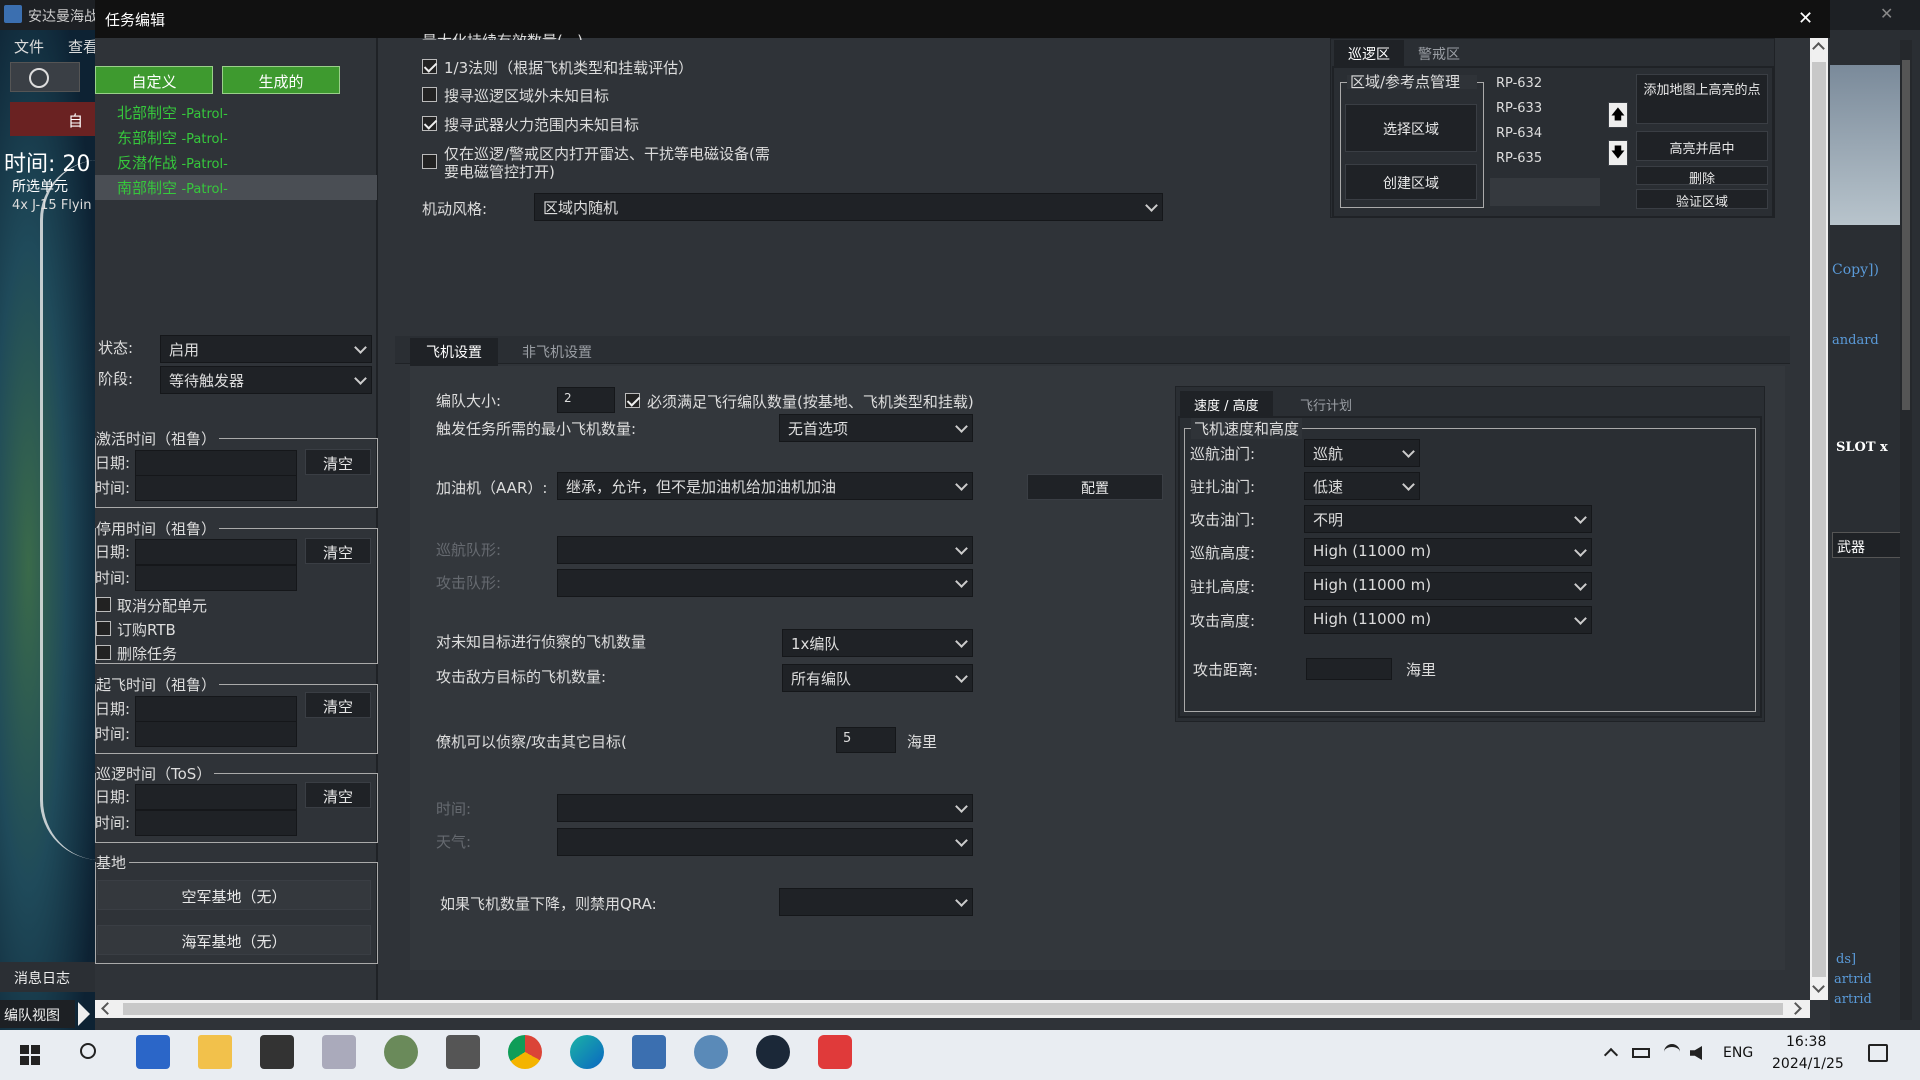  I want to click on wingman-distance-input: 5, so click(866, 740).